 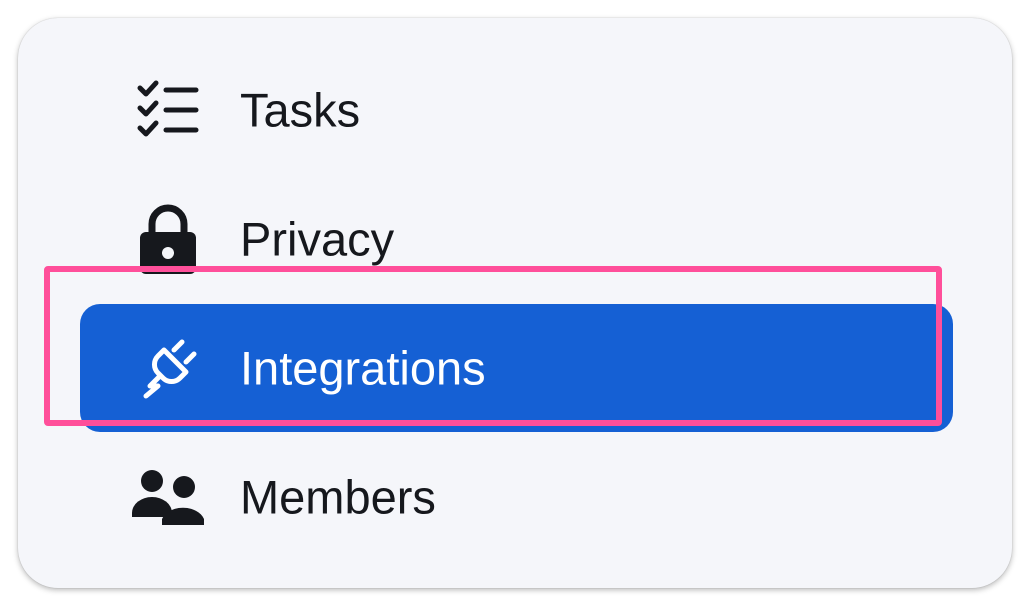 What do you see at coordinates (363, 368) in the screenshot?
I see `menu-item-label: Integrations` at bounding box center [363, 368].